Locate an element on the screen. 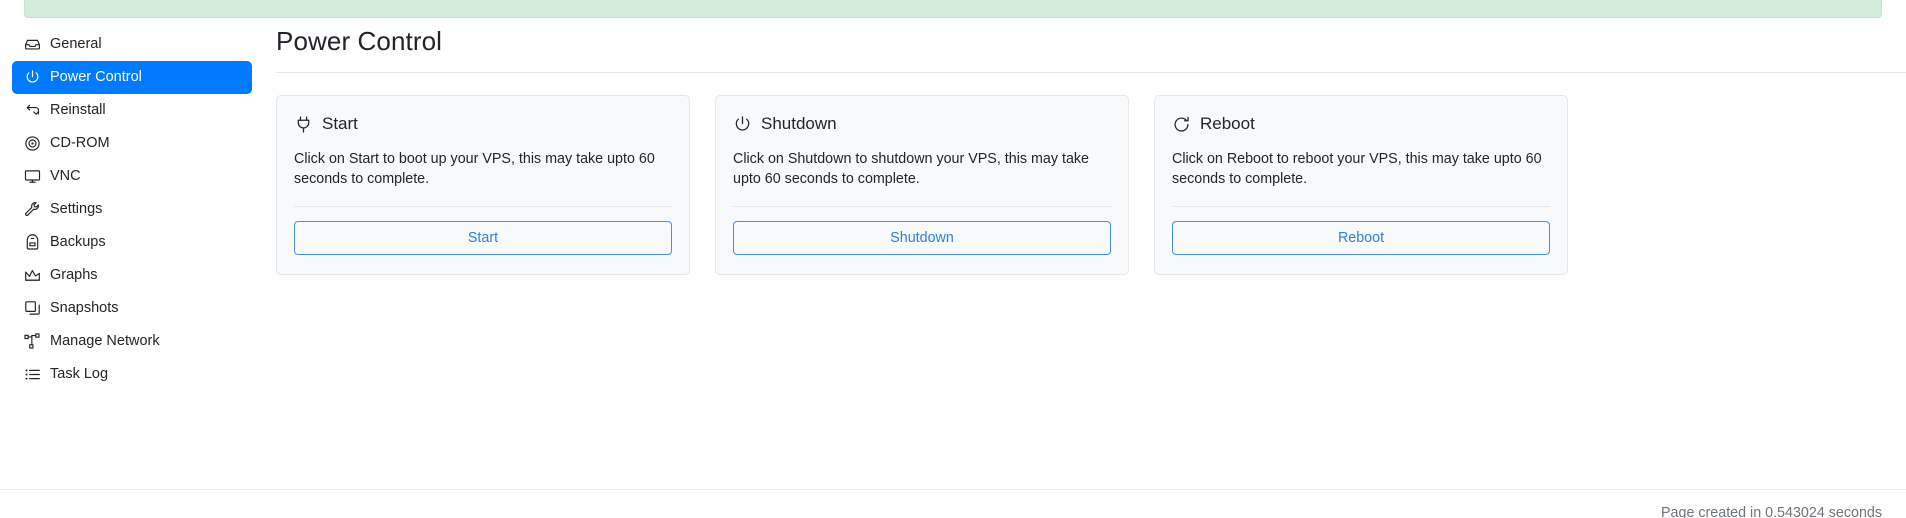  sidebar-item-settings: Settings is located at coordinates (132, 209).